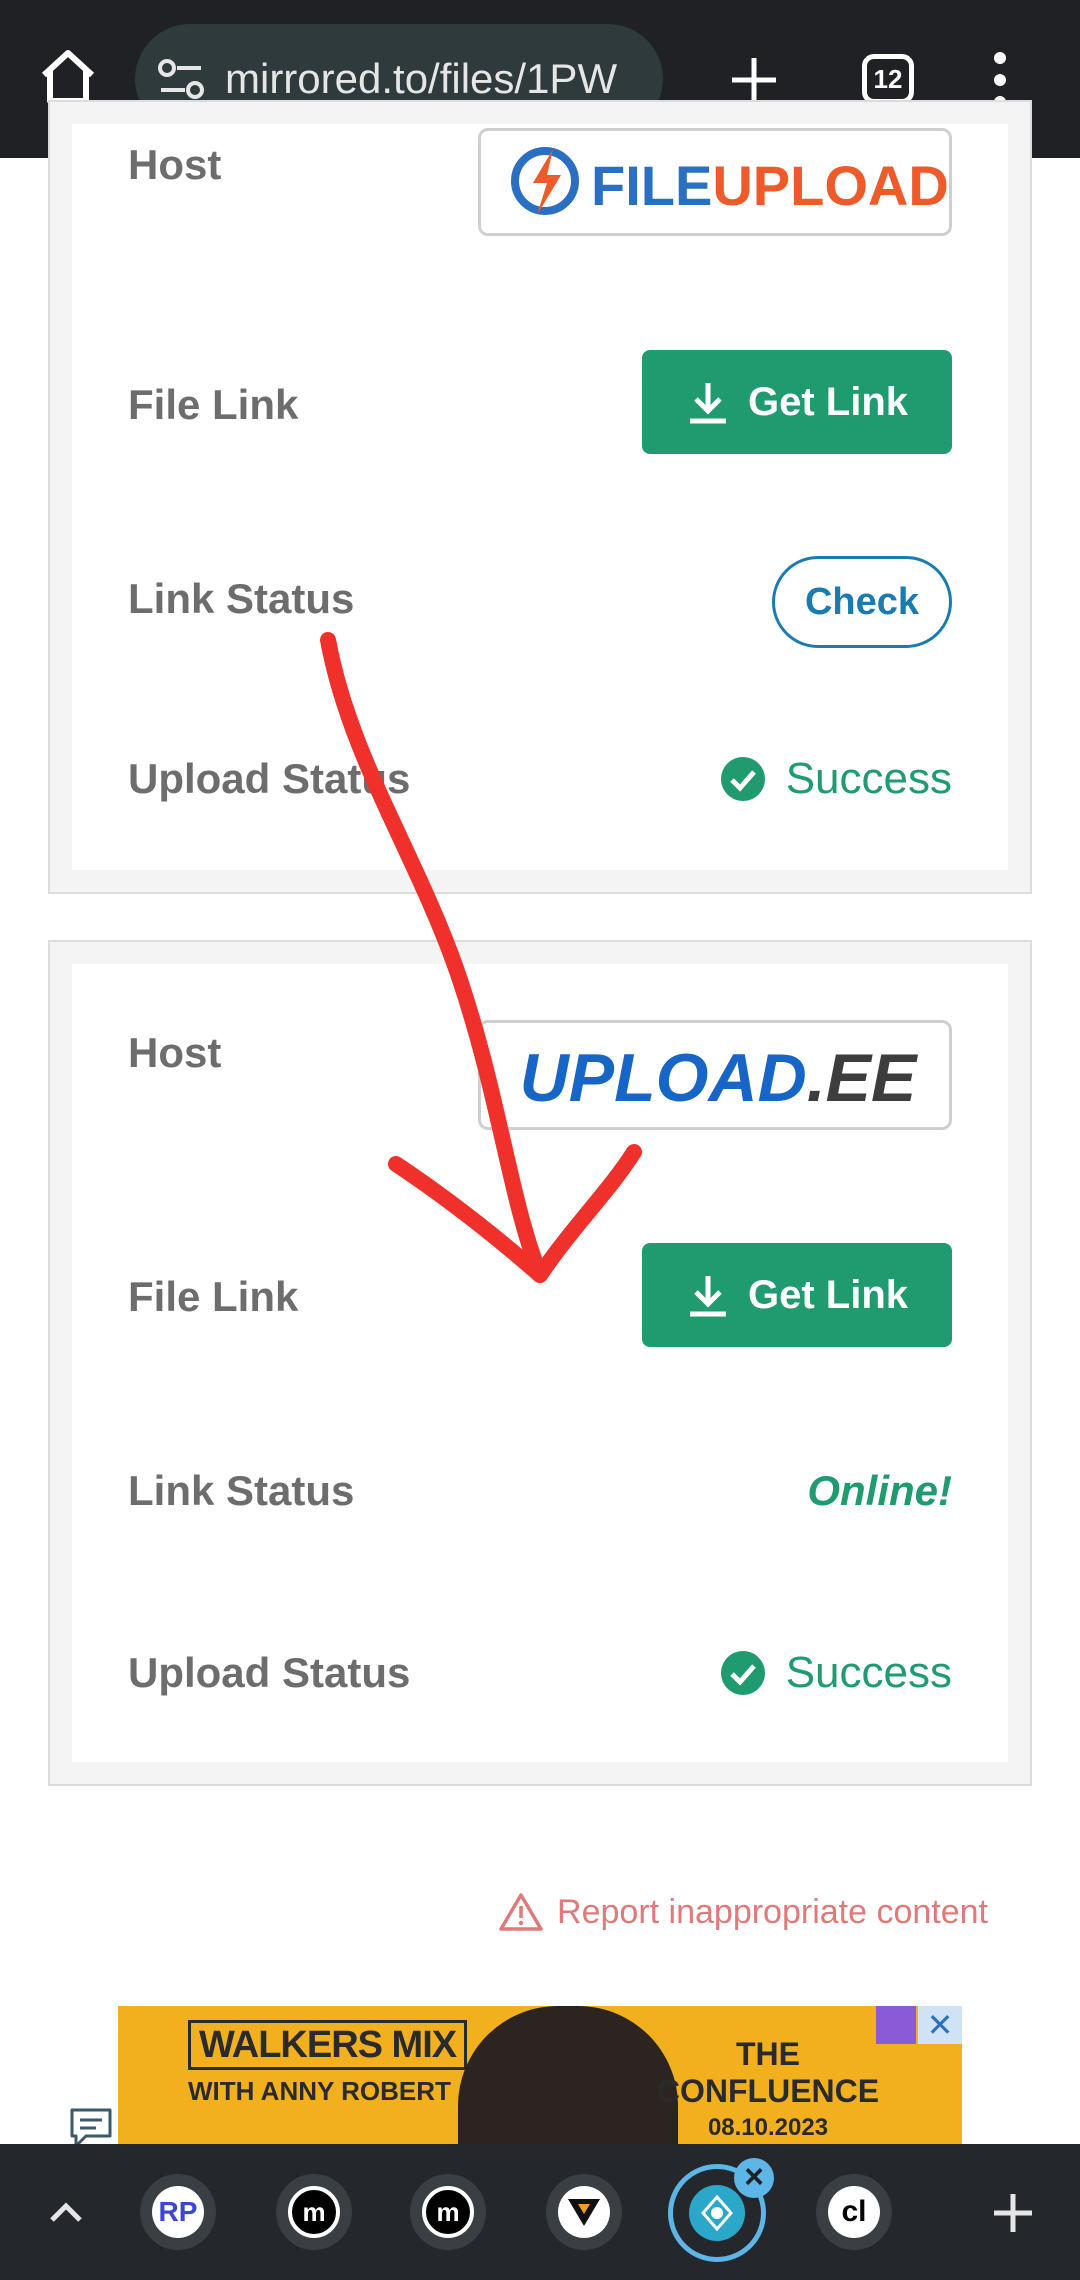  I want to click on ad-right-title: THE CONFLUENCE, so click(768, 2072).